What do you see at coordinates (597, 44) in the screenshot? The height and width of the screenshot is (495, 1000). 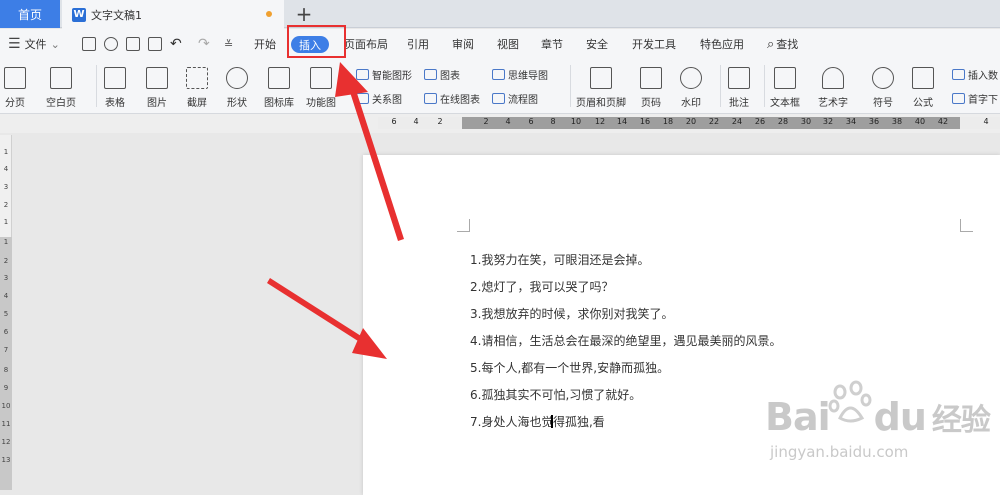 I see `tab-security: 安全` at bounding box center [597, 44].